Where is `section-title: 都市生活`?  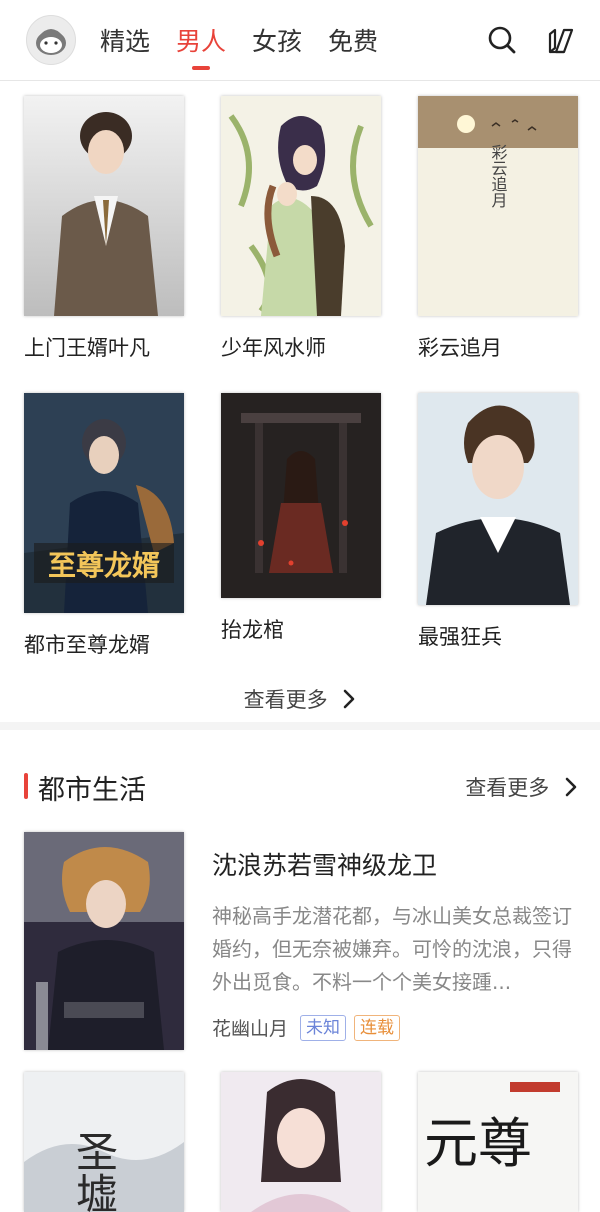
section-title: 都市生活 is located at coordinates (92, 790).